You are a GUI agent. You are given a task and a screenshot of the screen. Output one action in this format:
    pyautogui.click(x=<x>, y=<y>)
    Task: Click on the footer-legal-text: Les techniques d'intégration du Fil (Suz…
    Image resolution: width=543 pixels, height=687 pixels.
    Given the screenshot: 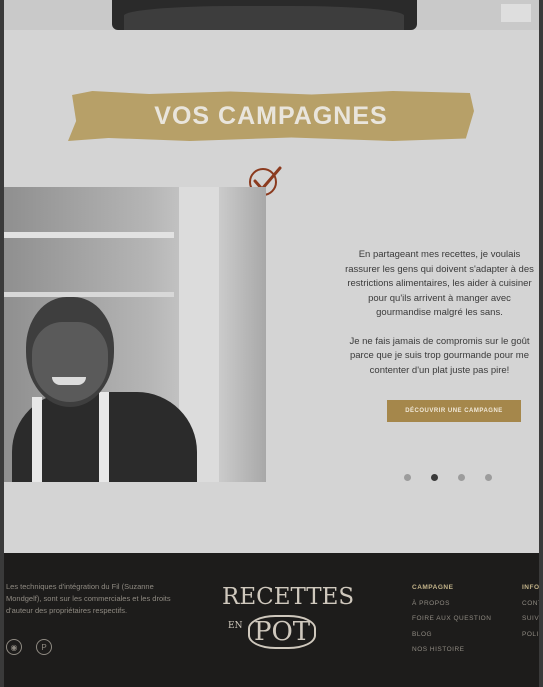 What is the action you would take?
    pyautogui.click(x=88, y=598)
    